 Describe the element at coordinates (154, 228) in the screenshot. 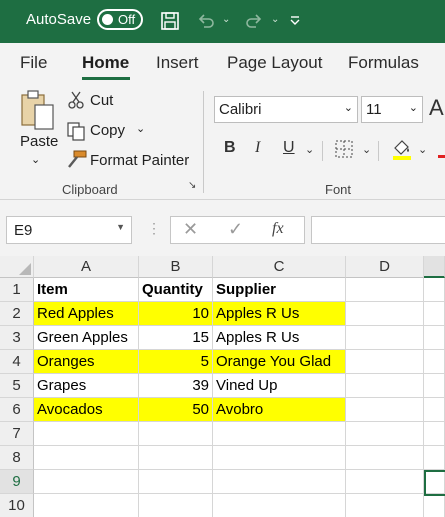

I see `formula-bar-grip-icon: ⋮` at that location.